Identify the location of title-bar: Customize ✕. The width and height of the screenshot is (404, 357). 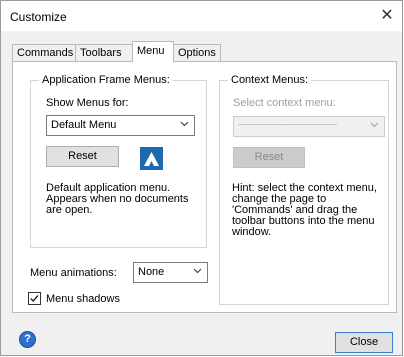
(201, 16).